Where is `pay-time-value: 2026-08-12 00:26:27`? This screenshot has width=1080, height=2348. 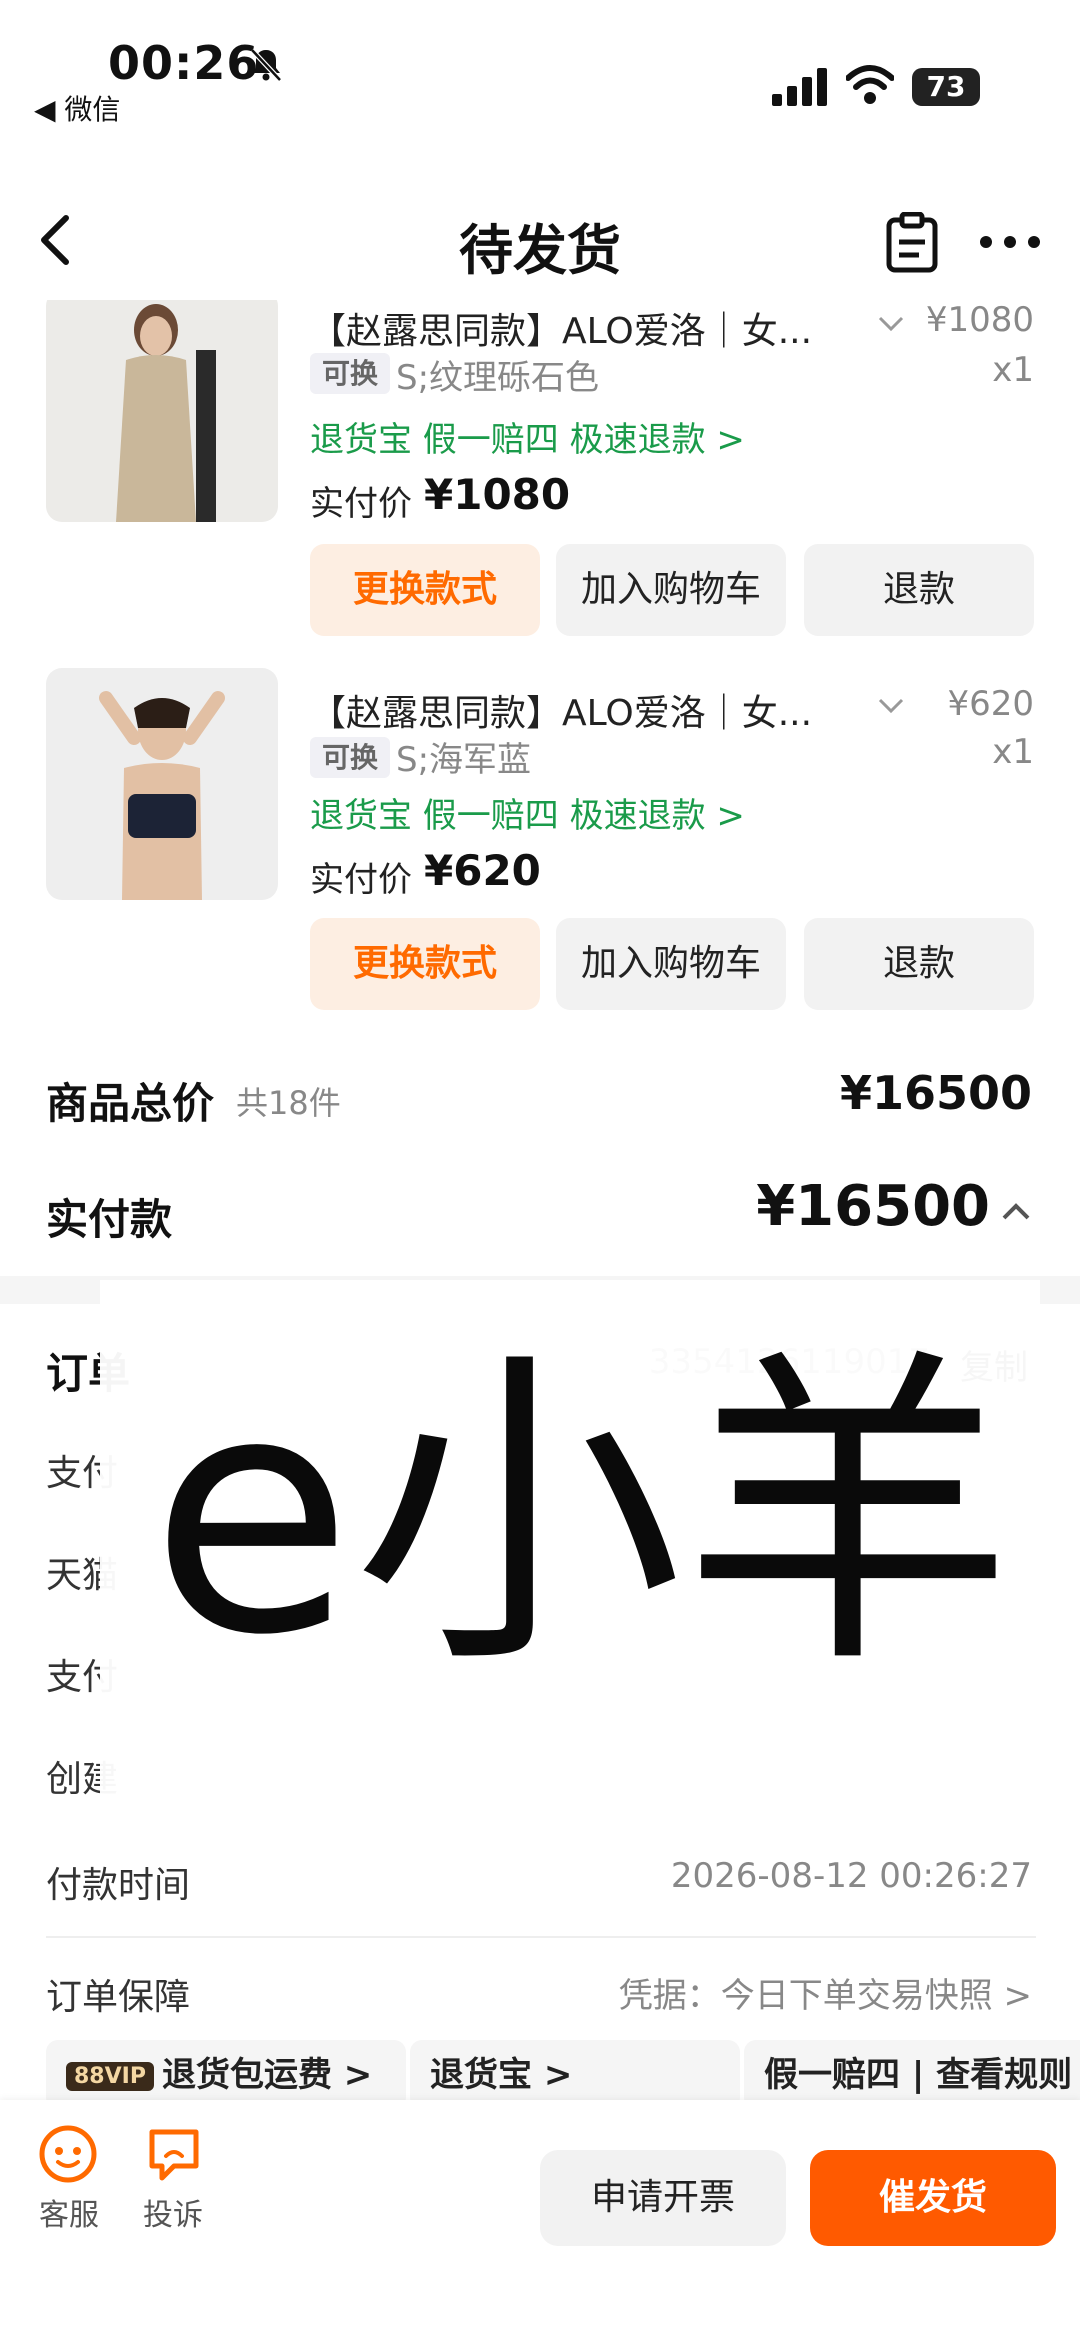 pay-time-value: 2026-08-12 00:26:27 is located at coordinates (851, 1876).